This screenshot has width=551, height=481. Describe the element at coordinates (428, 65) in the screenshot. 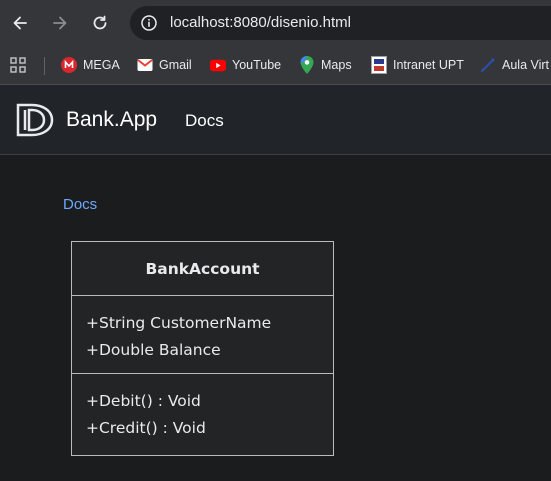

I see `bookmark-label: Intranet UPT` at that location.